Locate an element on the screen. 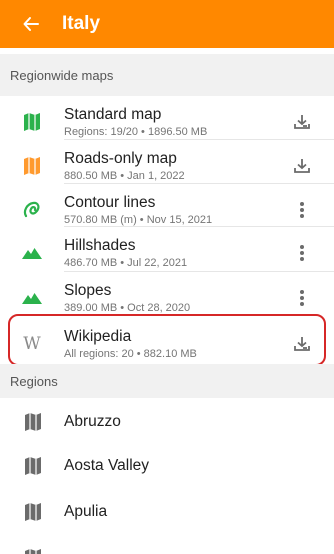 The image size is (334, 554). map-details: 570.80 MB (m) • Nov 15, 2021 is located at coordinates (138, 219).